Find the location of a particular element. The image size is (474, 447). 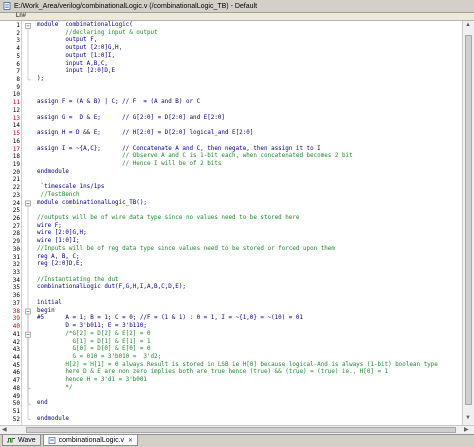

document-icon is located at coordinates (7, 6).